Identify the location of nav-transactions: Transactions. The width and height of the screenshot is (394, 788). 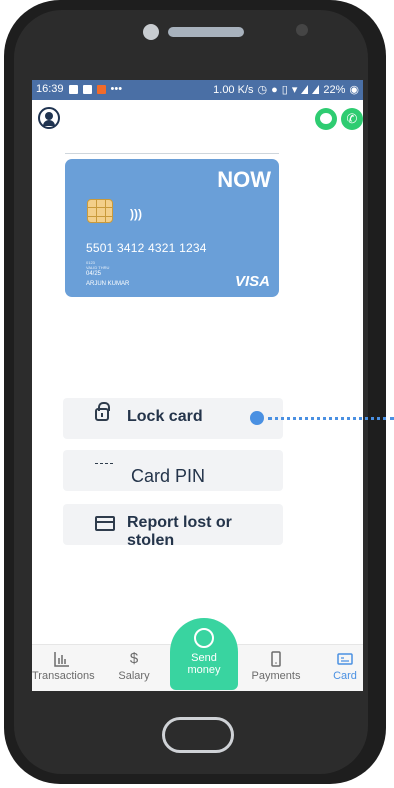
(63, 663).